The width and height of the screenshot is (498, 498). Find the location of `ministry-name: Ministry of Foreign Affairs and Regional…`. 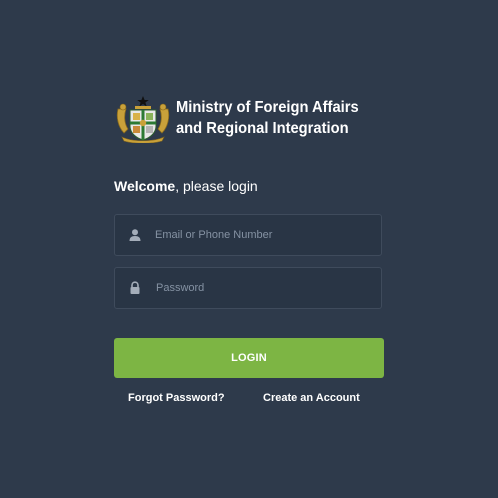

ministry-name: Ministry of Foreign Affairs and Regional… is located at coordinates (267, 118).